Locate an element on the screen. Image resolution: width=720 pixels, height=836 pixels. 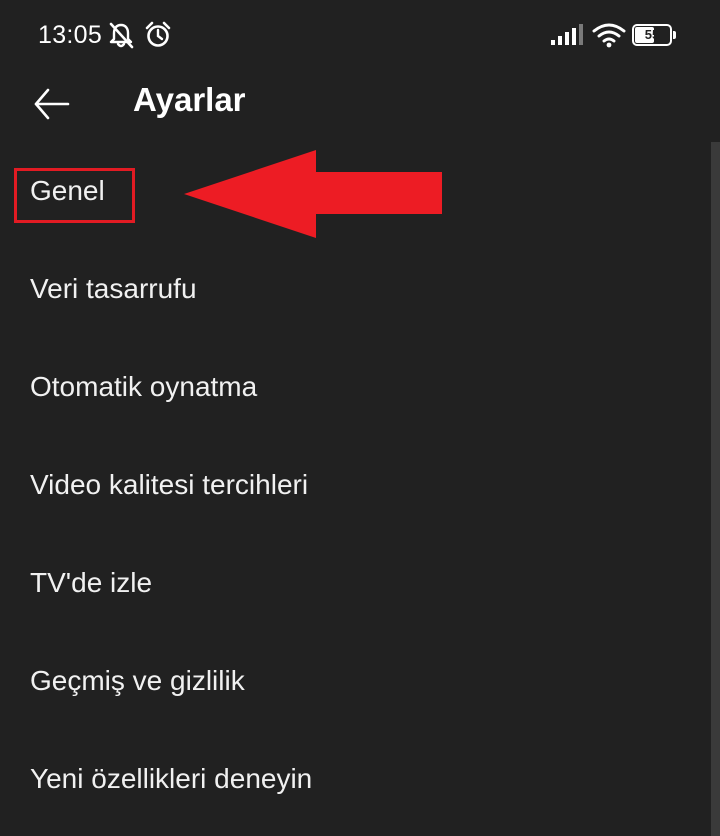
settings-item-label: Veri tasarrufu is located at coordinates (113, 288).